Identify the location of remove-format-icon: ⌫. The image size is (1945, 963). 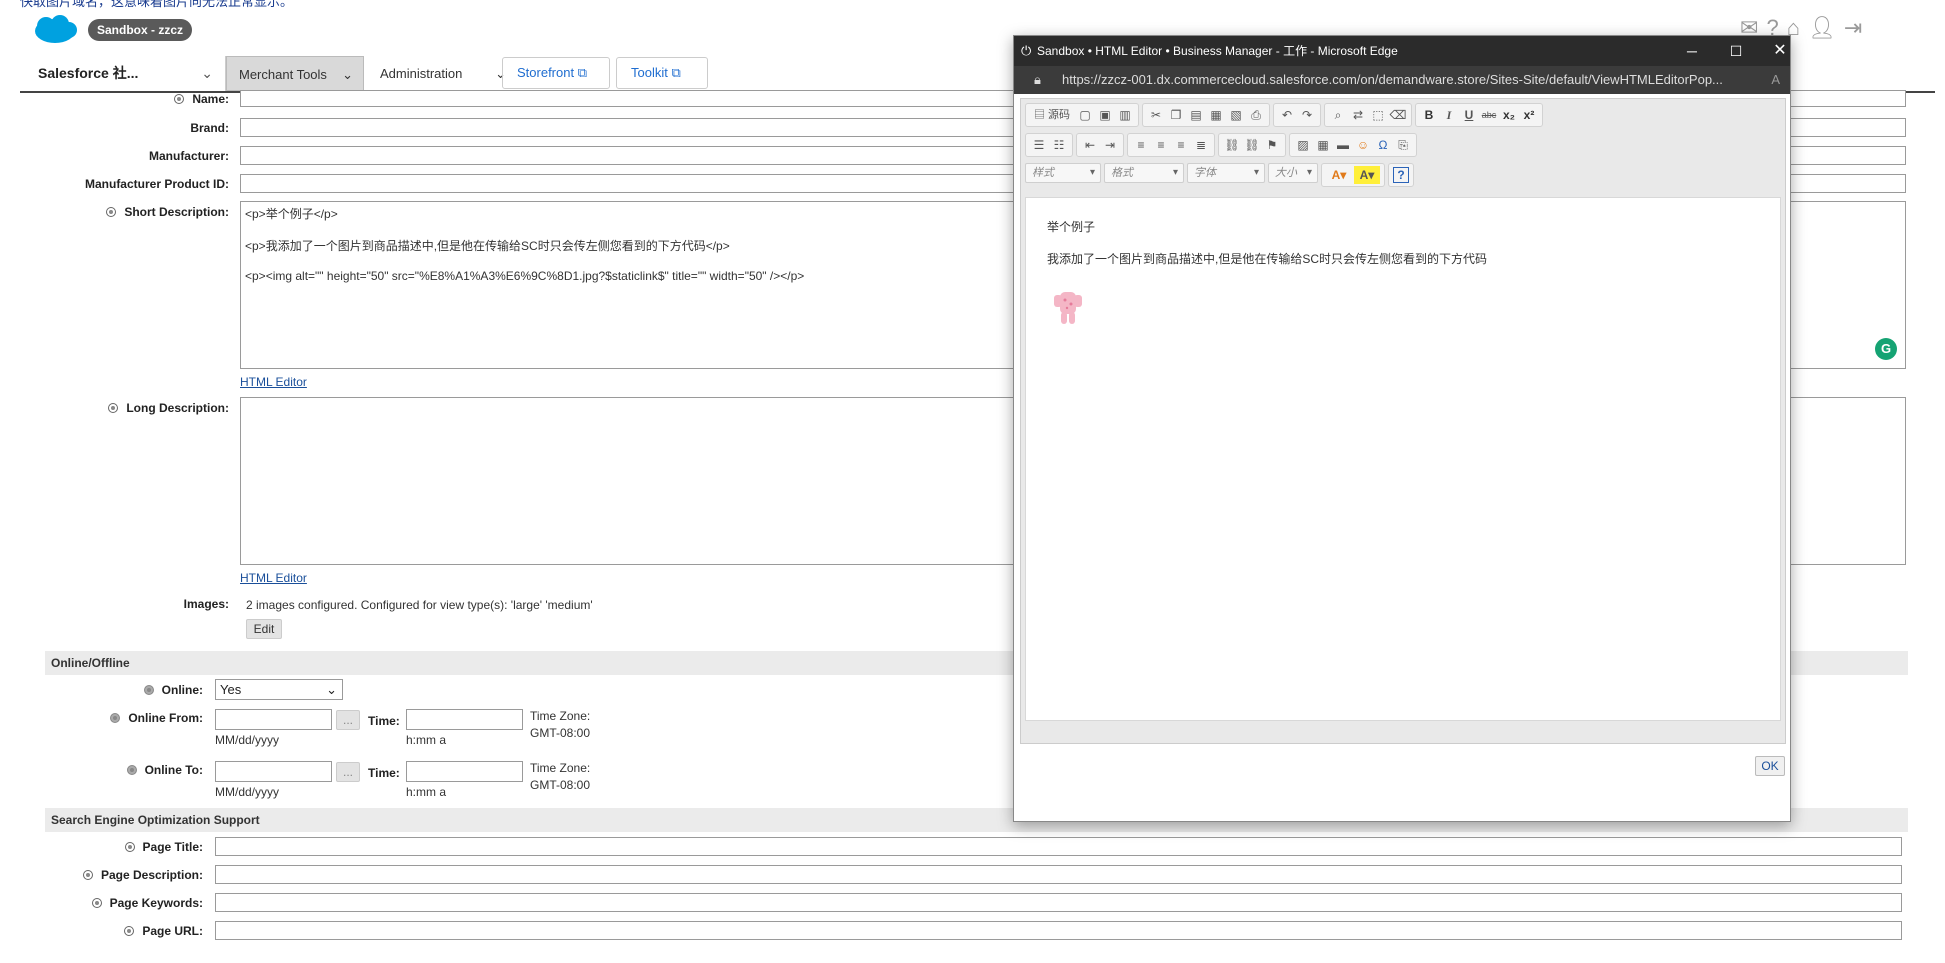
(1398, 115).